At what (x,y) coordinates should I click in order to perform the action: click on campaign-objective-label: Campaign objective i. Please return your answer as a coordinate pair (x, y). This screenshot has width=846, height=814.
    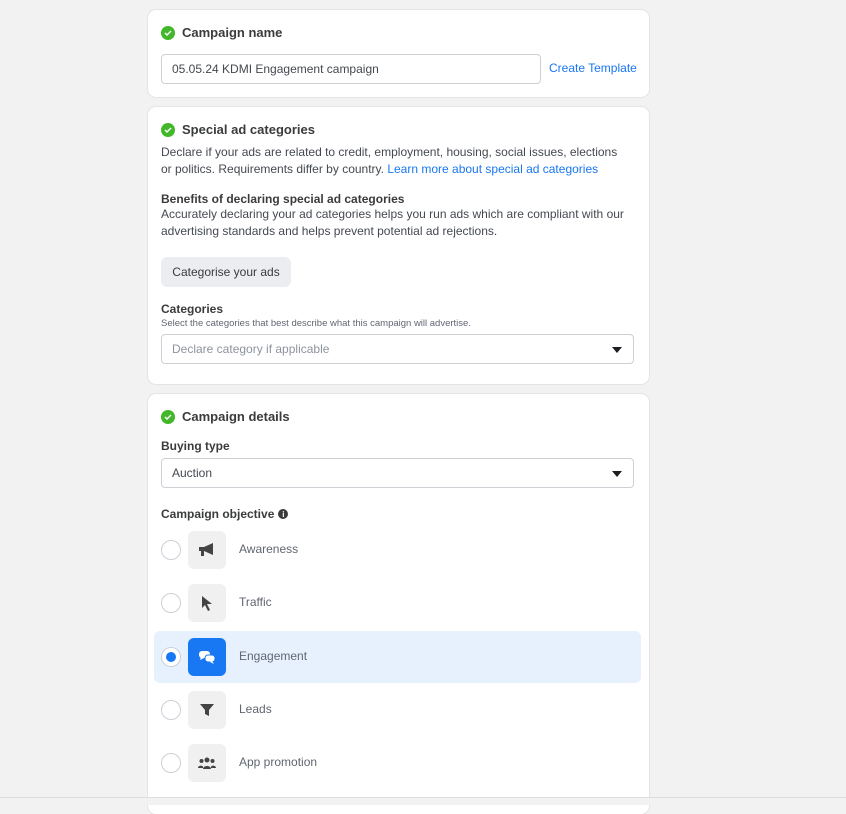
    Looking at the image, I should click on (225, 514).